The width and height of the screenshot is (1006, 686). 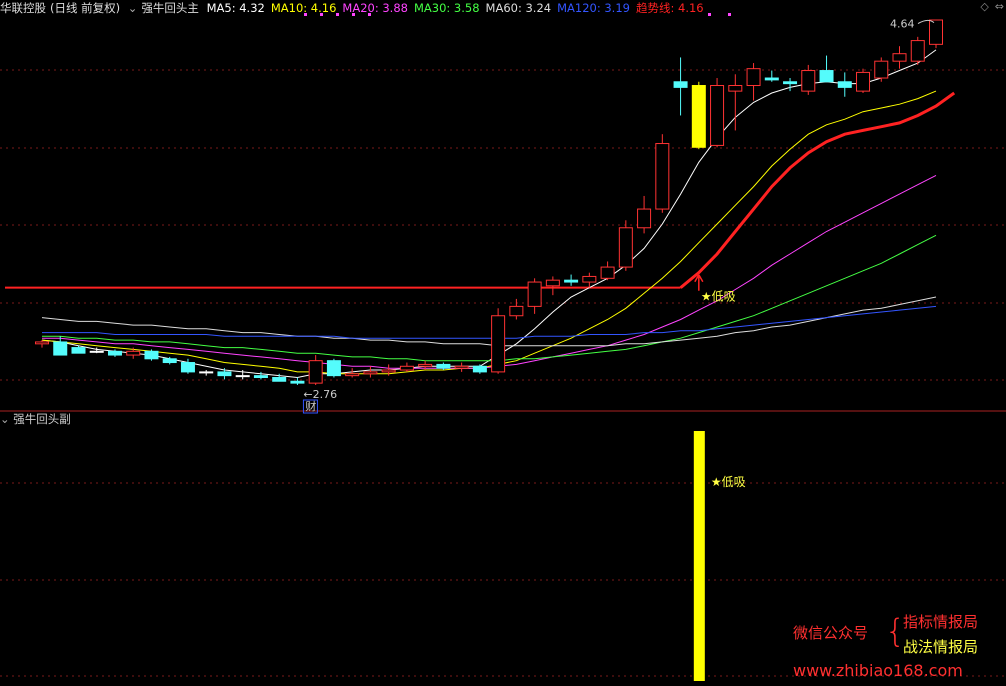 What do you see at coordinates (831, 633) in the screenshot?
I see `wechat-label: 微信公众号` at bounding box center [831, 633].